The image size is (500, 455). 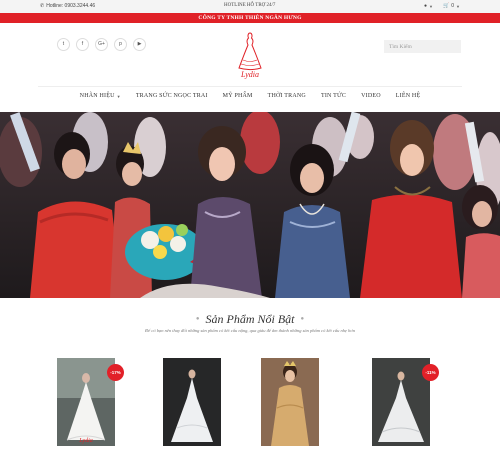 I want to click on nav-label: LIÊN HỆ, so click(x=408, y=96).